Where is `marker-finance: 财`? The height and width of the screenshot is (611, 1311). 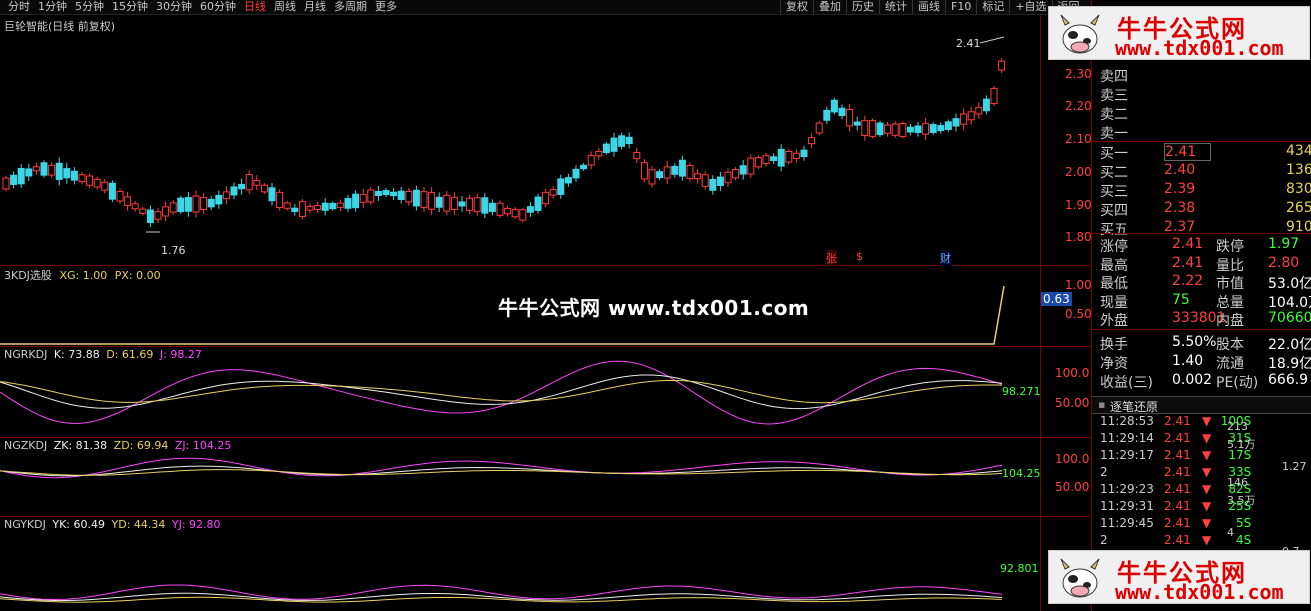 marker-finance: 财 is located at coordinates (945, 258).